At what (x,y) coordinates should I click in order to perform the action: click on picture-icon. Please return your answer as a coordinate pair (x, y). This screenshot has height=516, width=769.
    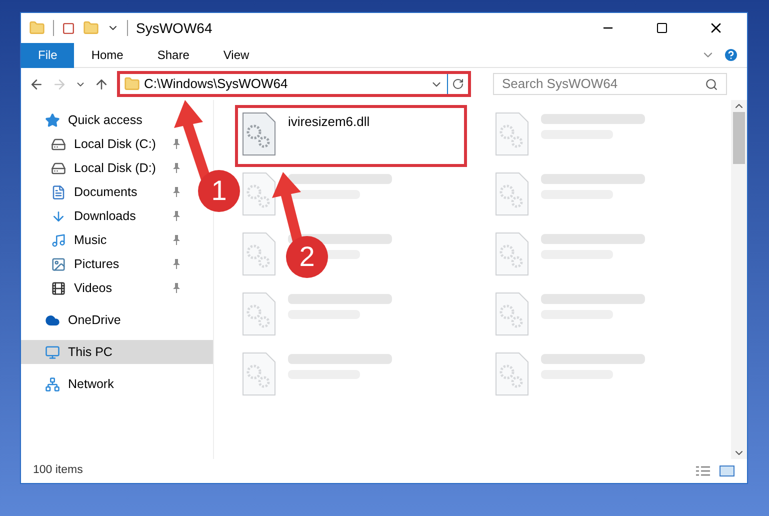
    Looking at the image, I should click on (58, 264).